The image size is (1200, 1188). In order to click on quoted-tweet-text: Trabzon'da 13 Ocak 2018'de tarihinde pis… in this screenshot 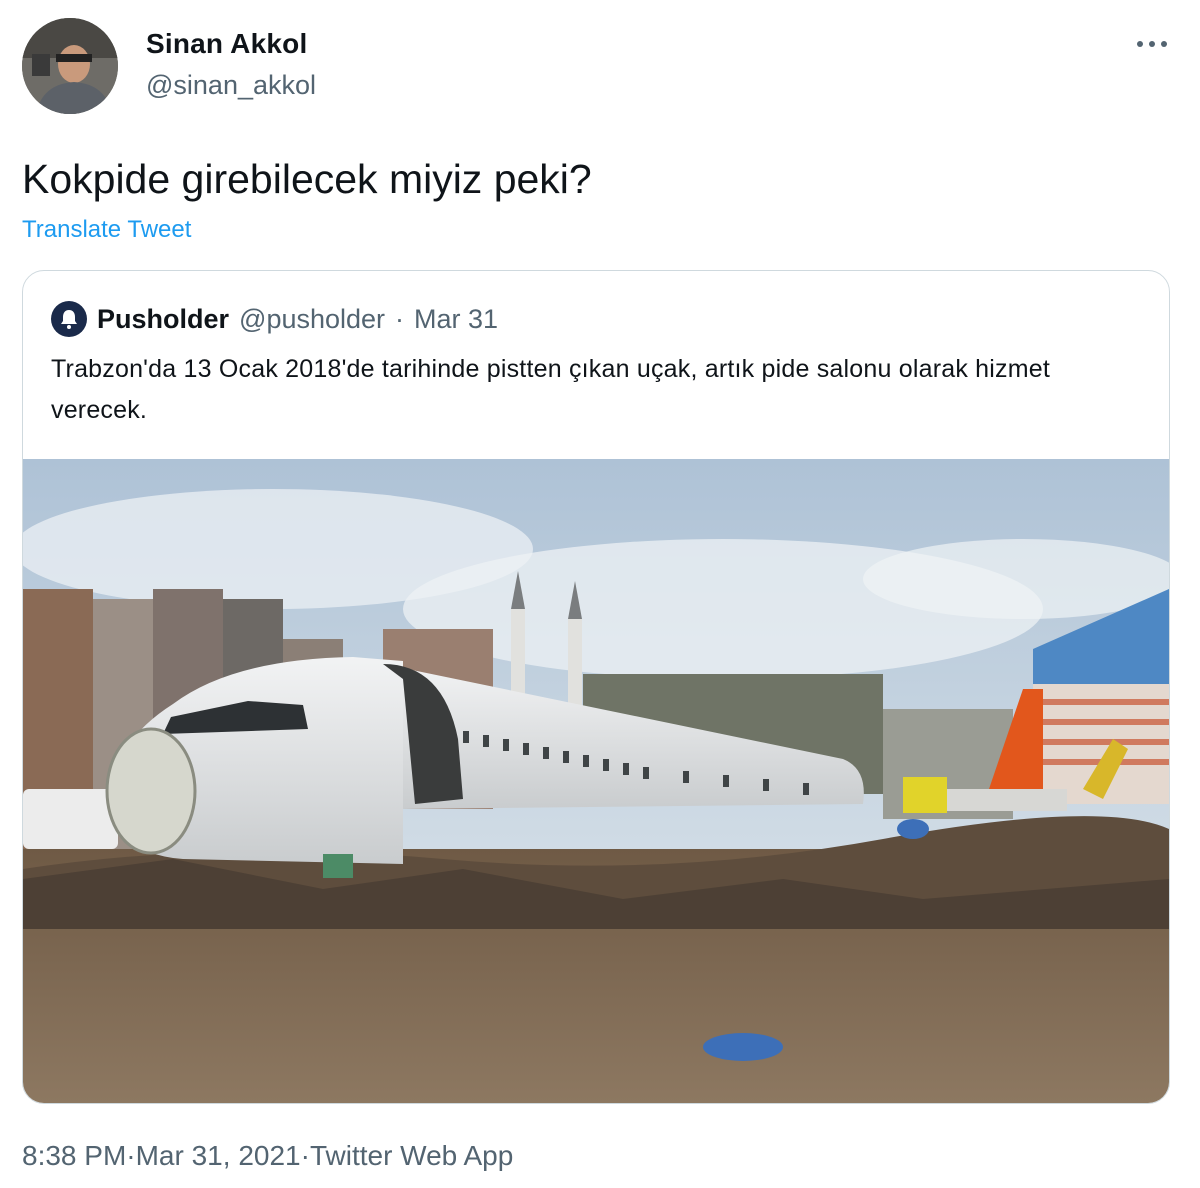, I will do `click(551, 389)`.